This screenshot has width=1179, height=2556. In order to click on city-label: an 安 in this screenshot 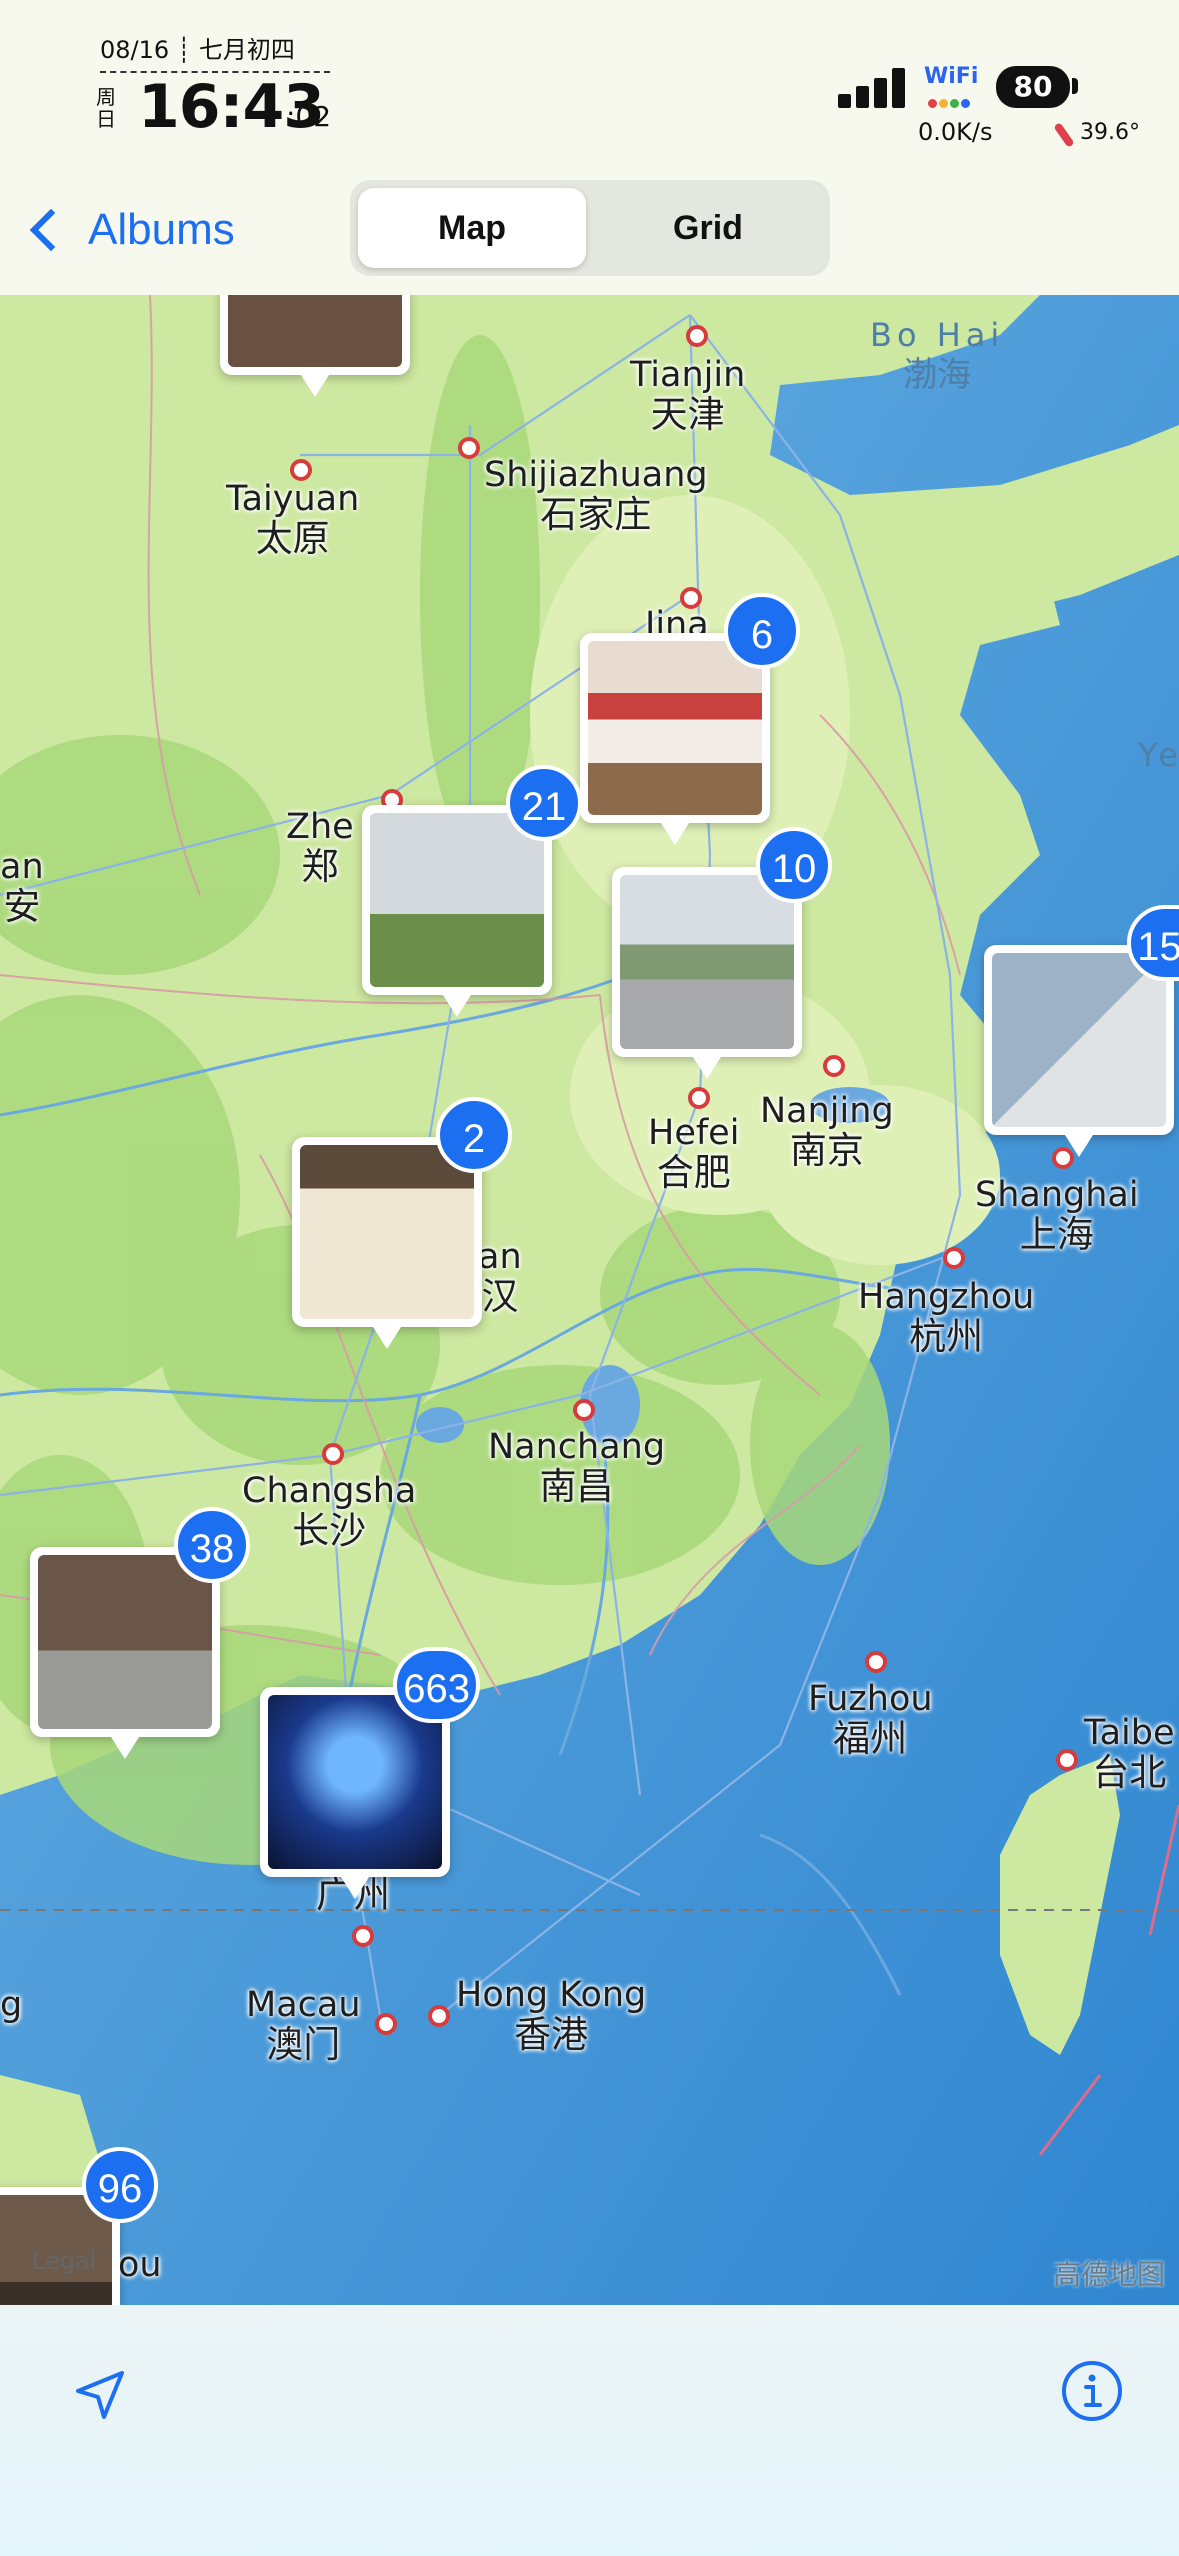, I will do `click(22, 887)`.